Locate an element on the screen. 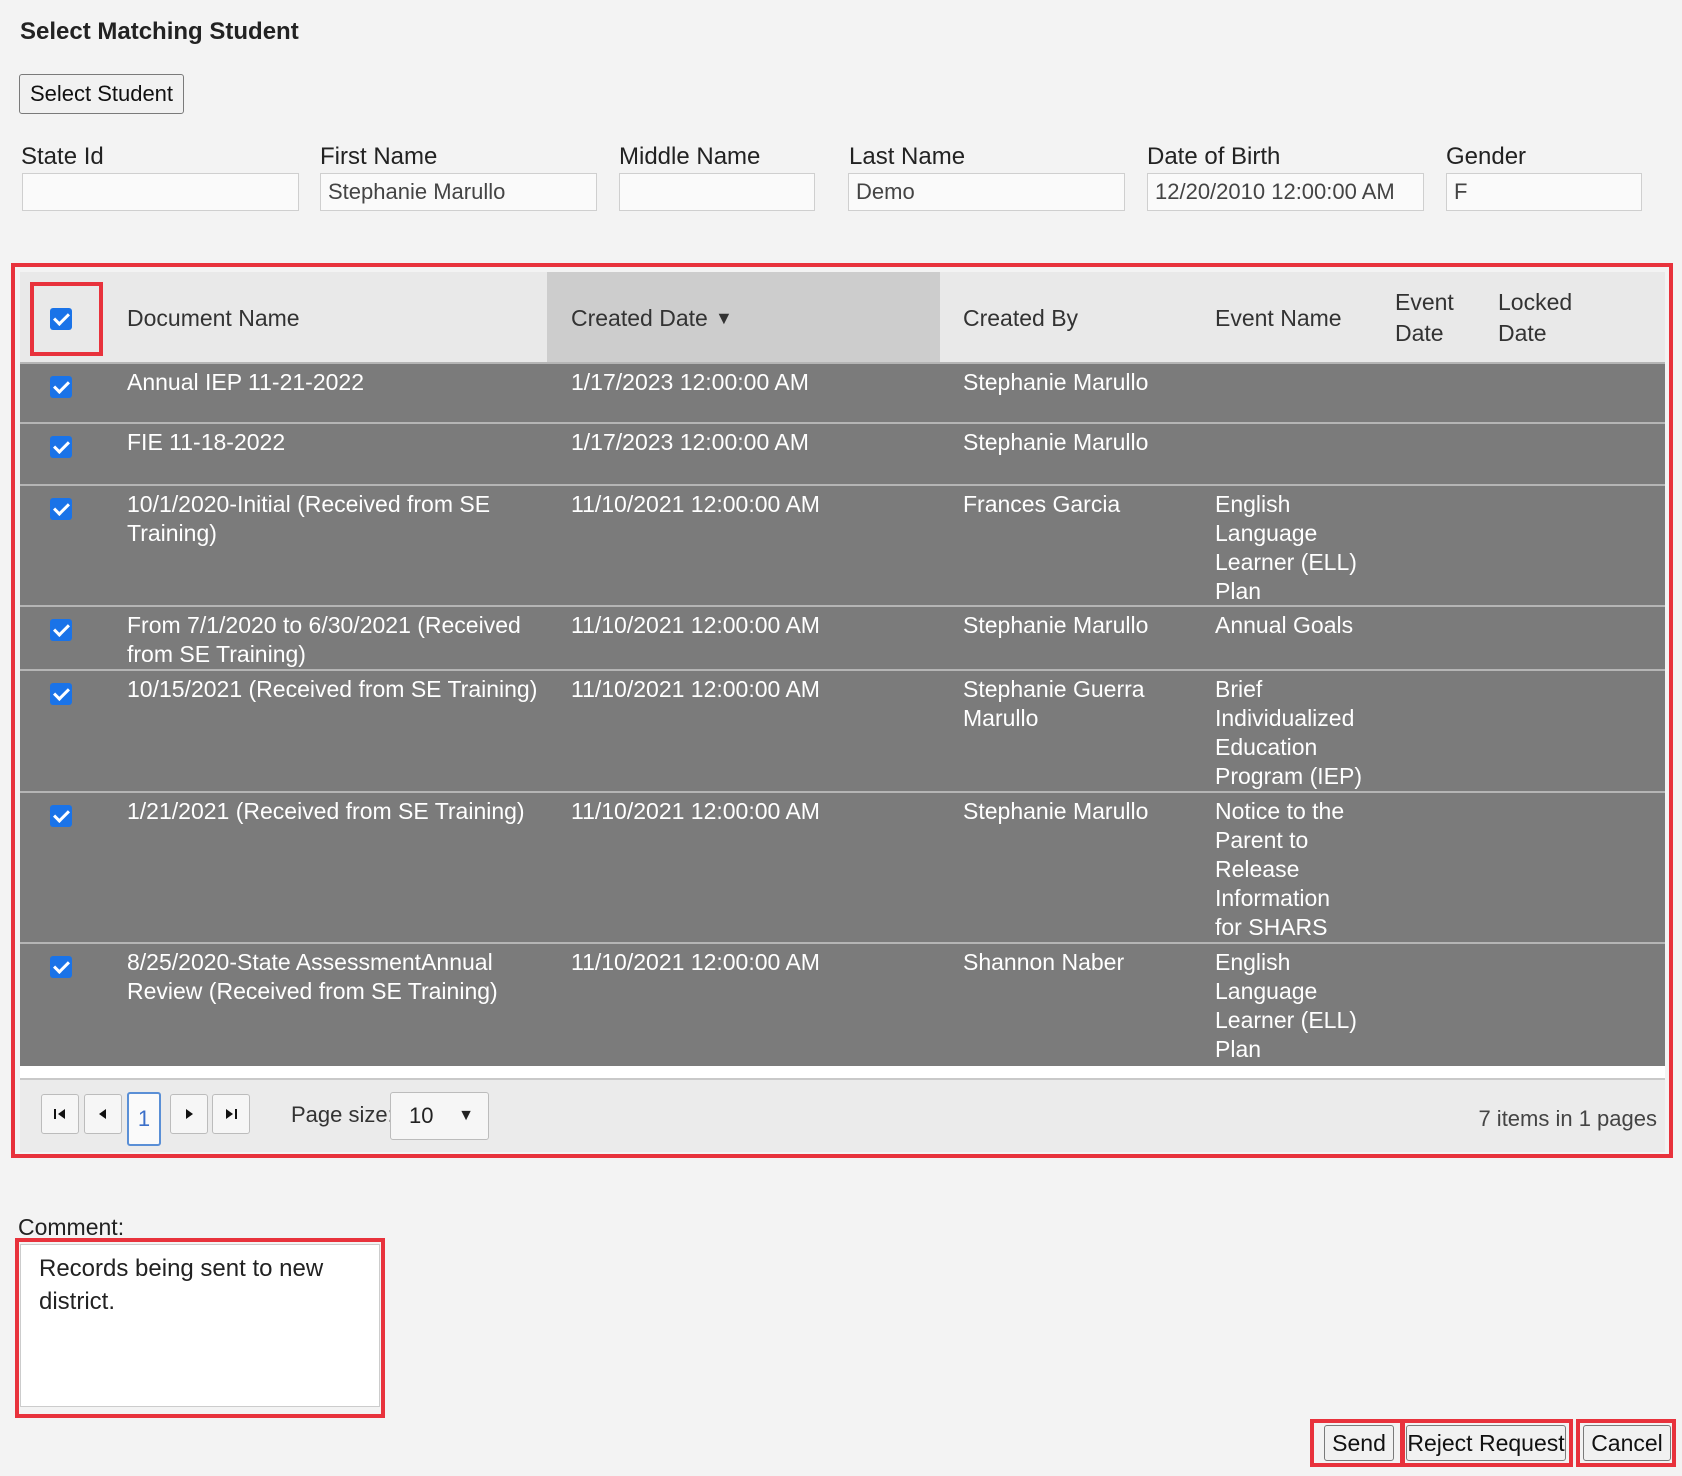  previous-page-icon is located at coordinates (102, 1114).